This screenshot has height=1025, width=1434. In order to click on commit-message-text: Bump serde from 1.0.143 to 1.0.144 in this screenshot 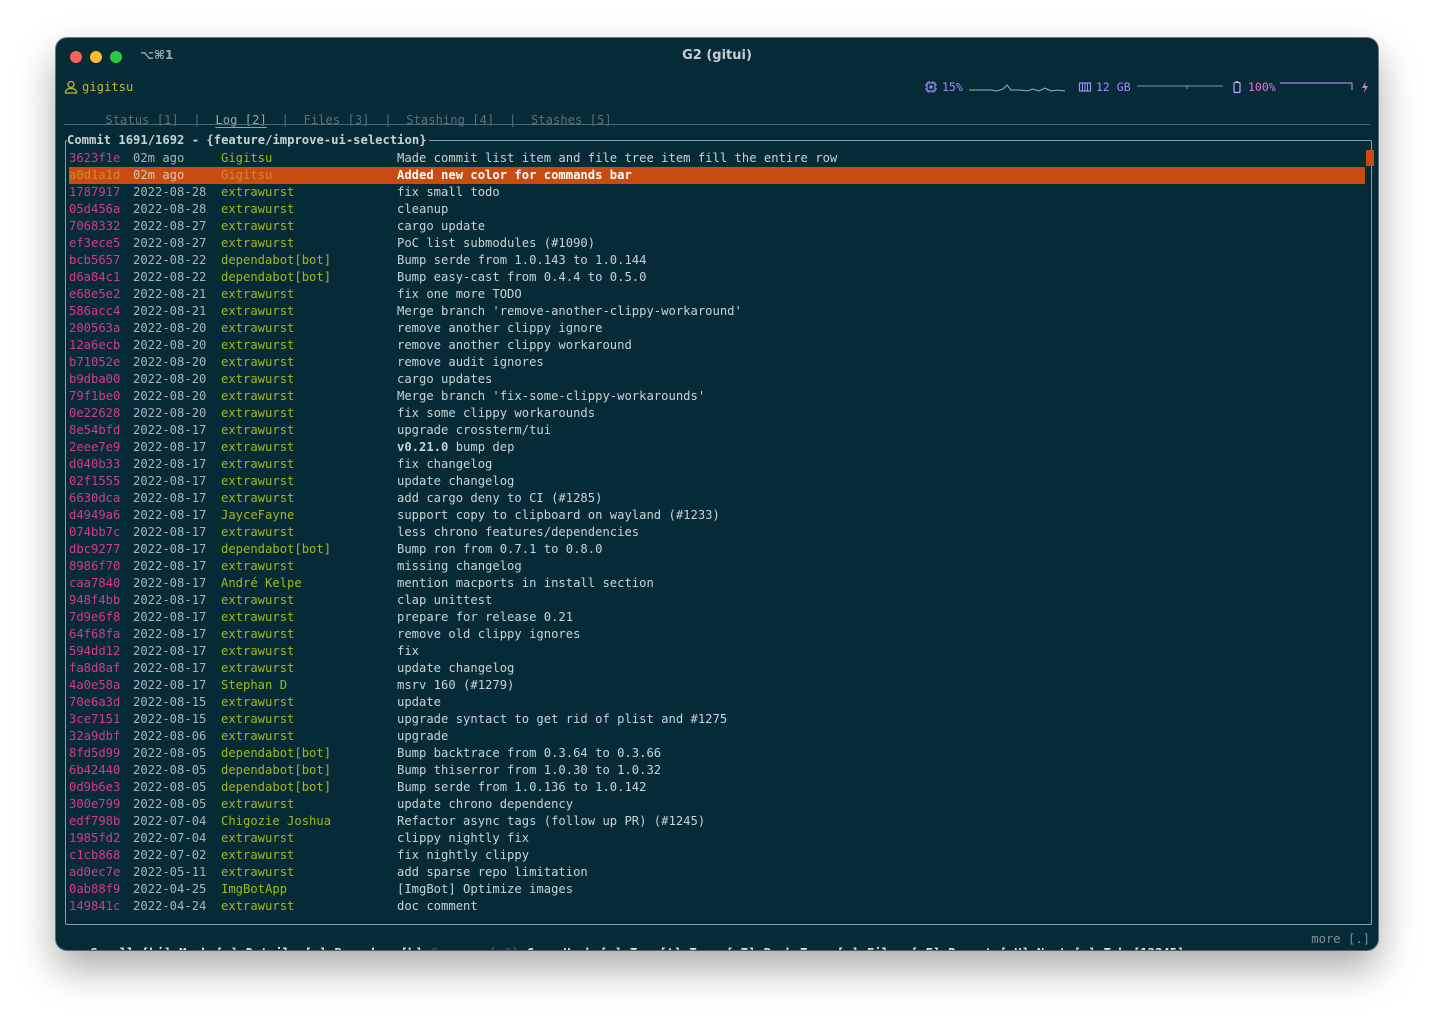, I will do `click(522, 260)`.